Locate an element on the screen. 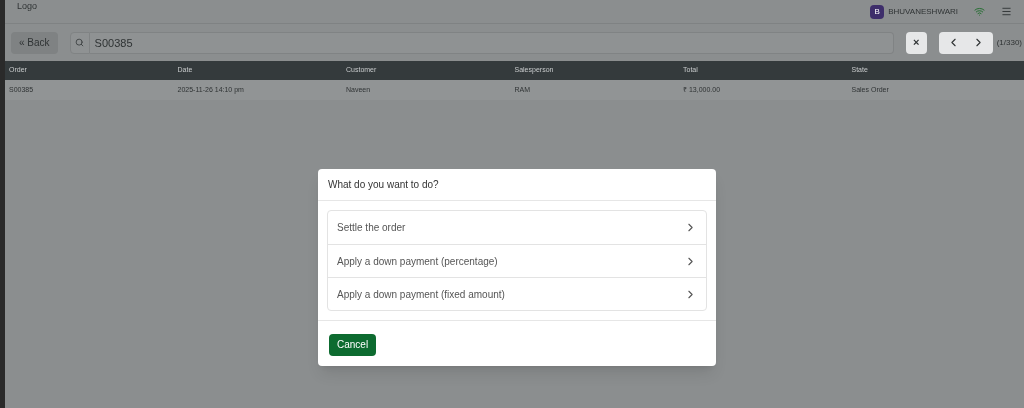 The image size is (1024, 408). search-field: S00385 is located at coordinates (491, 42).